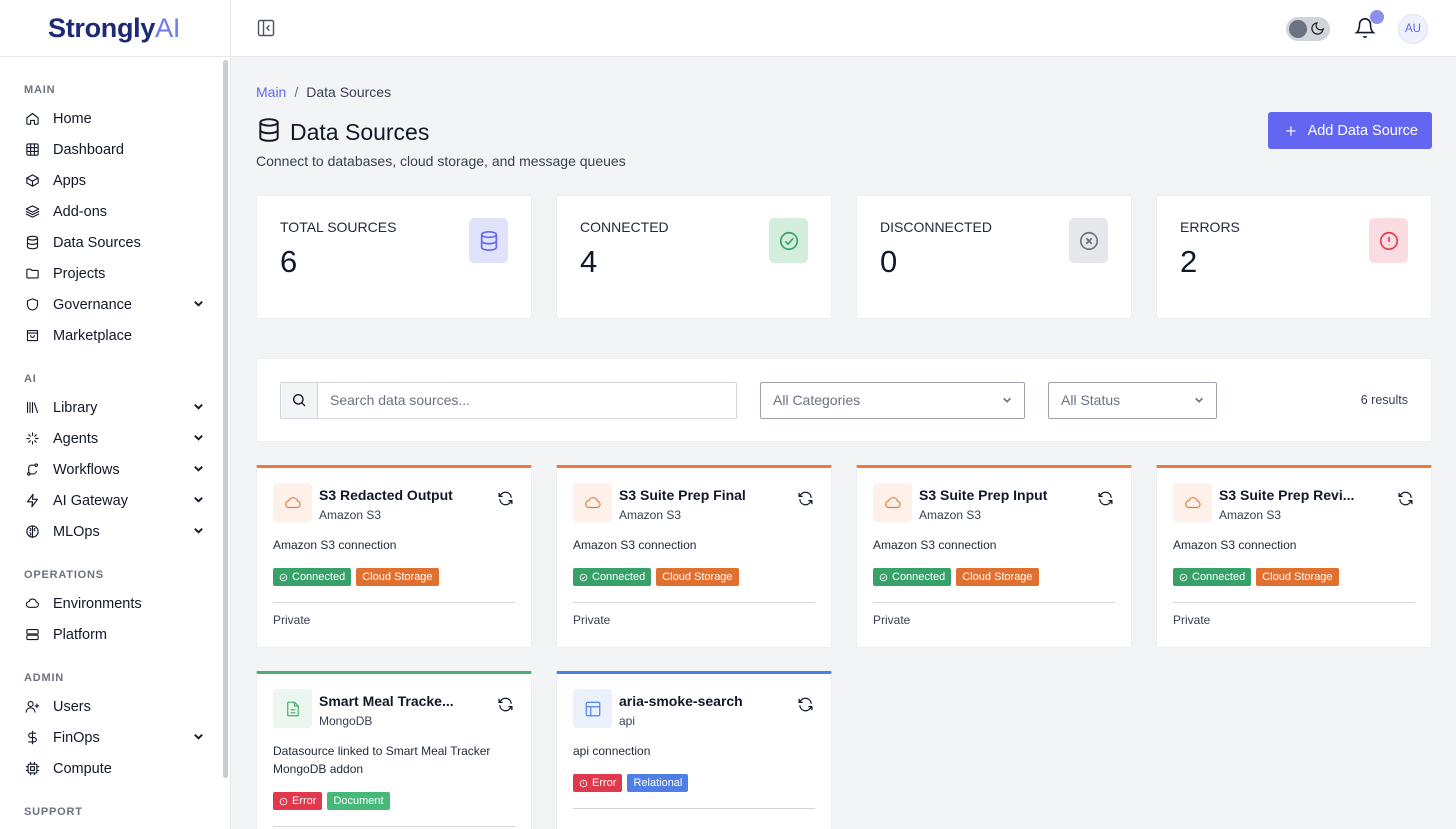 The height and width of the screenshot is (829, 1456). Describe the element at coordinates (406, 495) in the screenshot. I see `card-title: S3 Redacted Output` at that location.